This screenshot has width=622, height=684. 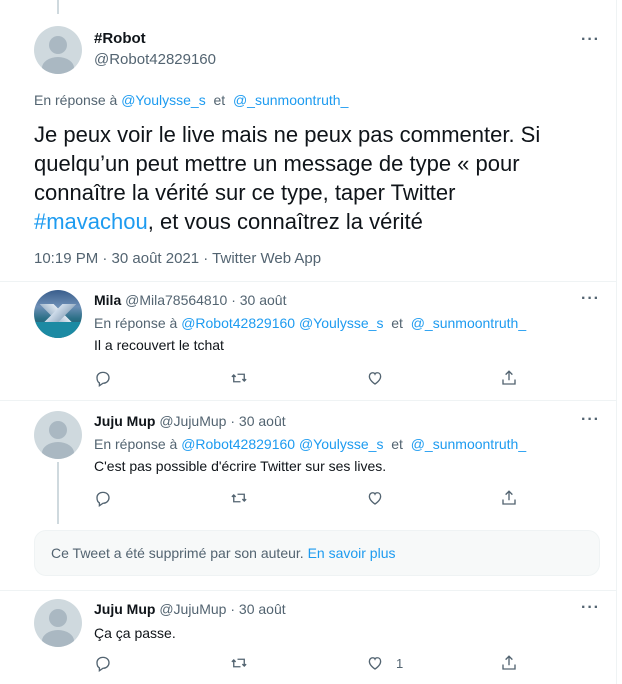 What do you see at coordinates (159, 345) in the screenshot?
I see `tweet-text: Il a recouvert le tchat` at bounding box center [159, 345].